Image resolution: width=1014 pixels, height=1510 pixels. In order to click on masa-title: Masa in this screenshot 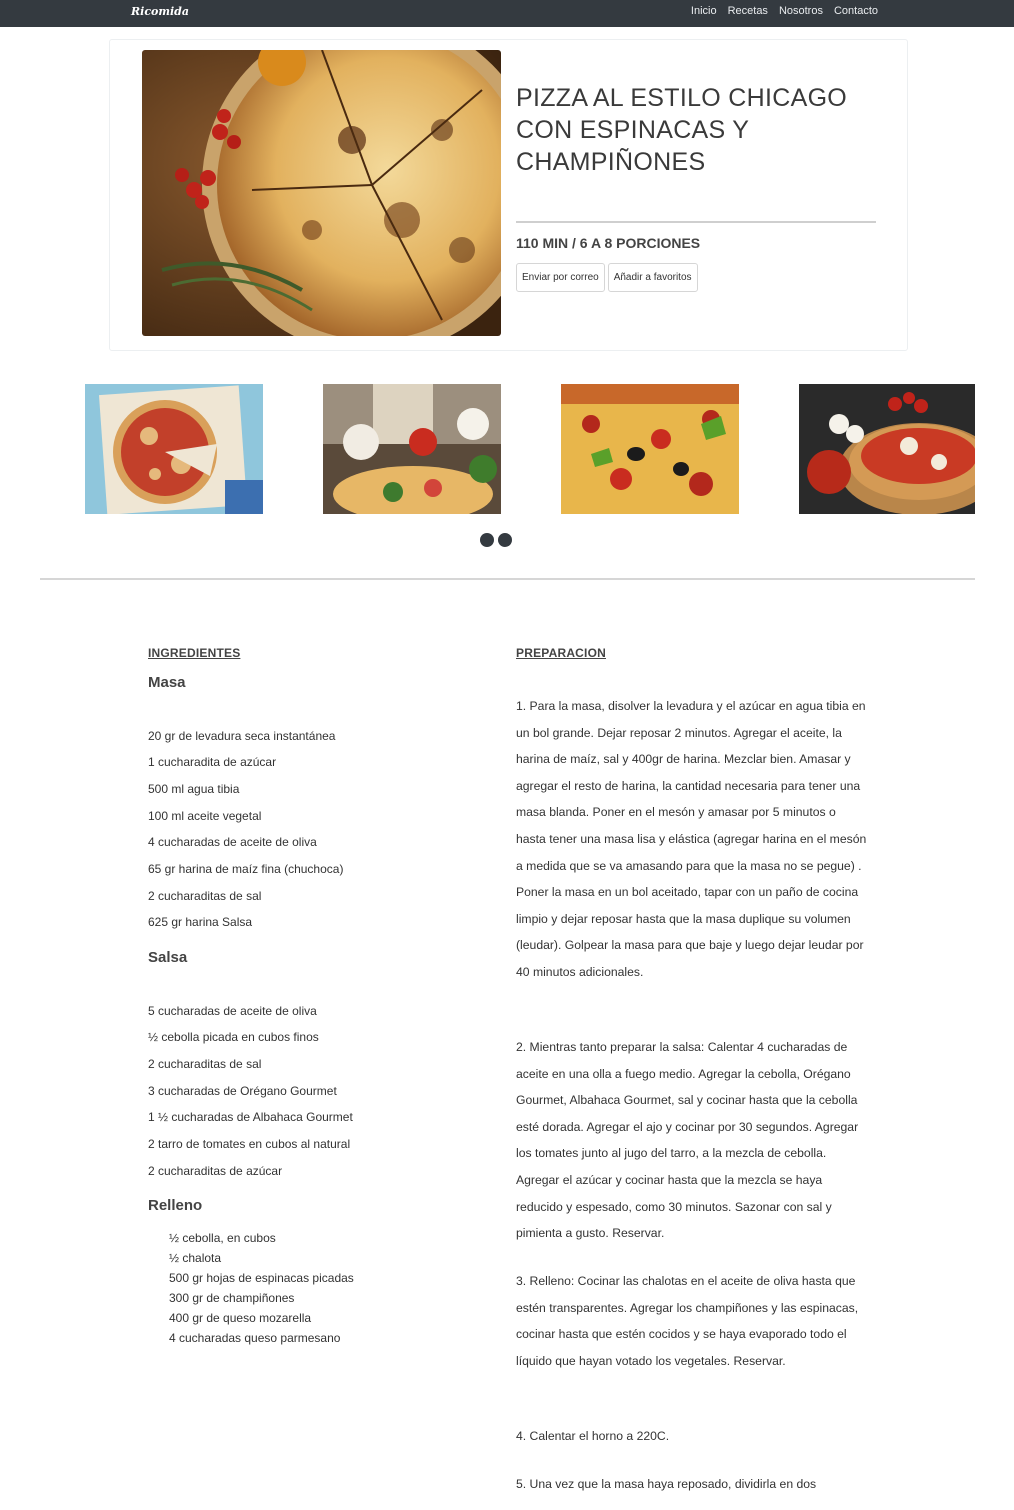, I will do `click(167, 682)`.